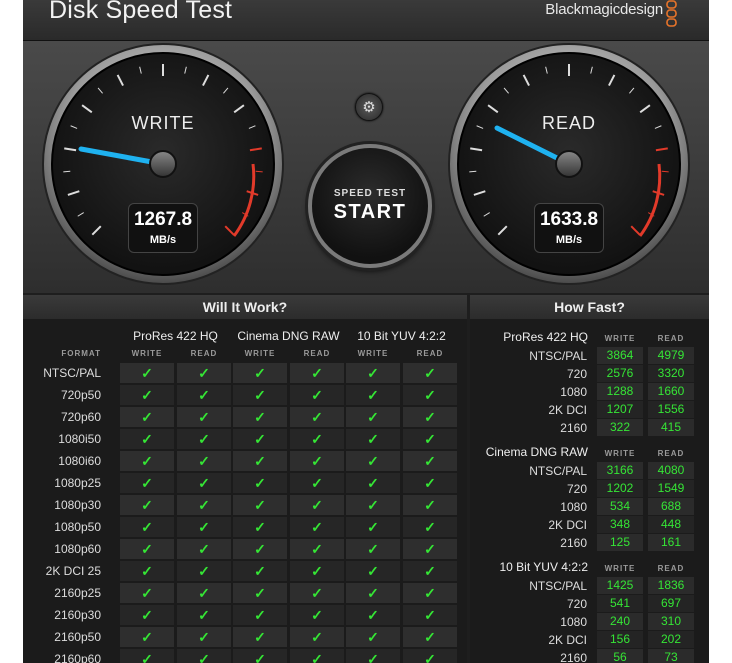  Describe the element at coordinates (620, 542) in the screenshot. I see `write-fps-value: 125` at that location.